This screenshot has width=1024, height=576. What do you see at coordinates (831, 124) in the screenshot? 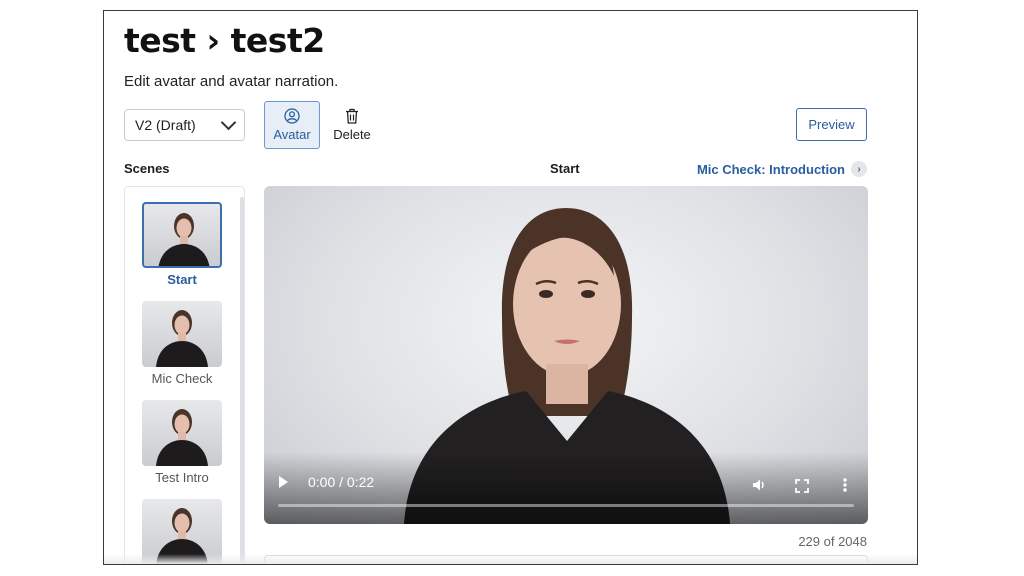
I see `preview-button: Preview` at bounding box center [831, 124].